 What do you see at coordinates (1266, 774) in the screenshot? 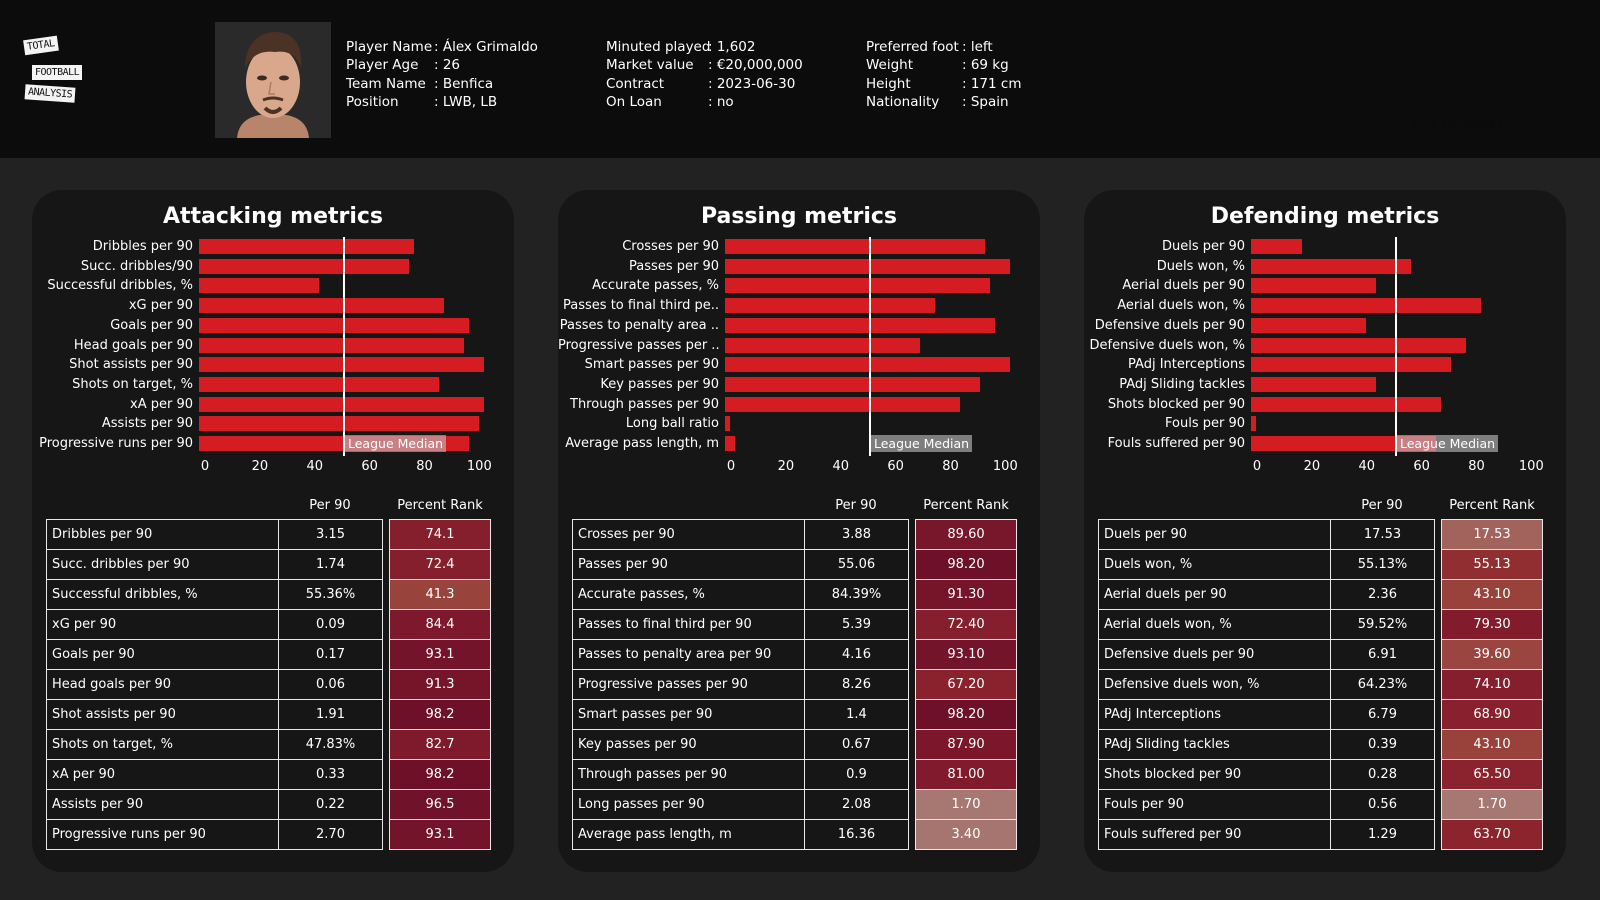
I see `table-row: Shots blocked per 90 0.28` at bounding box center [1266, 774].